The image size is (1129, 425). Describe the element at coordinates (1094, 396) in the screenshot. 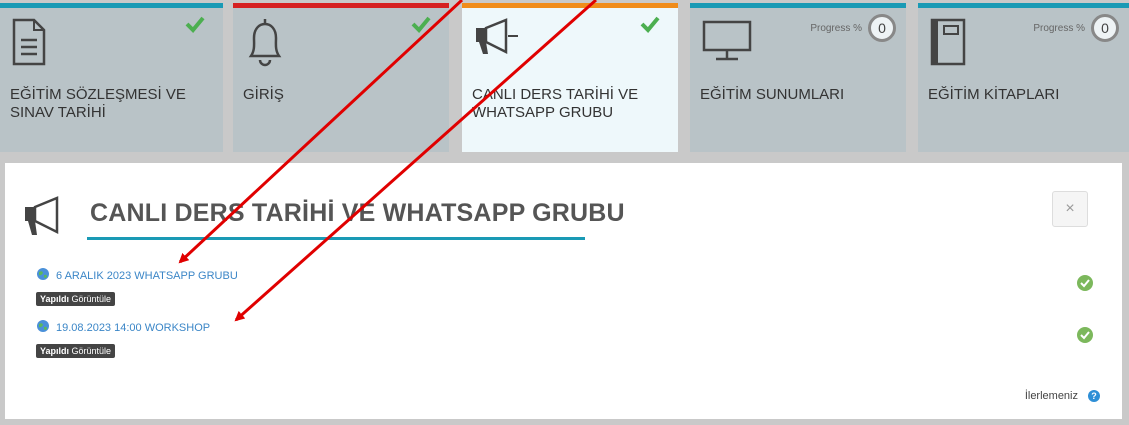

I see `help-icon: ?` at that location.